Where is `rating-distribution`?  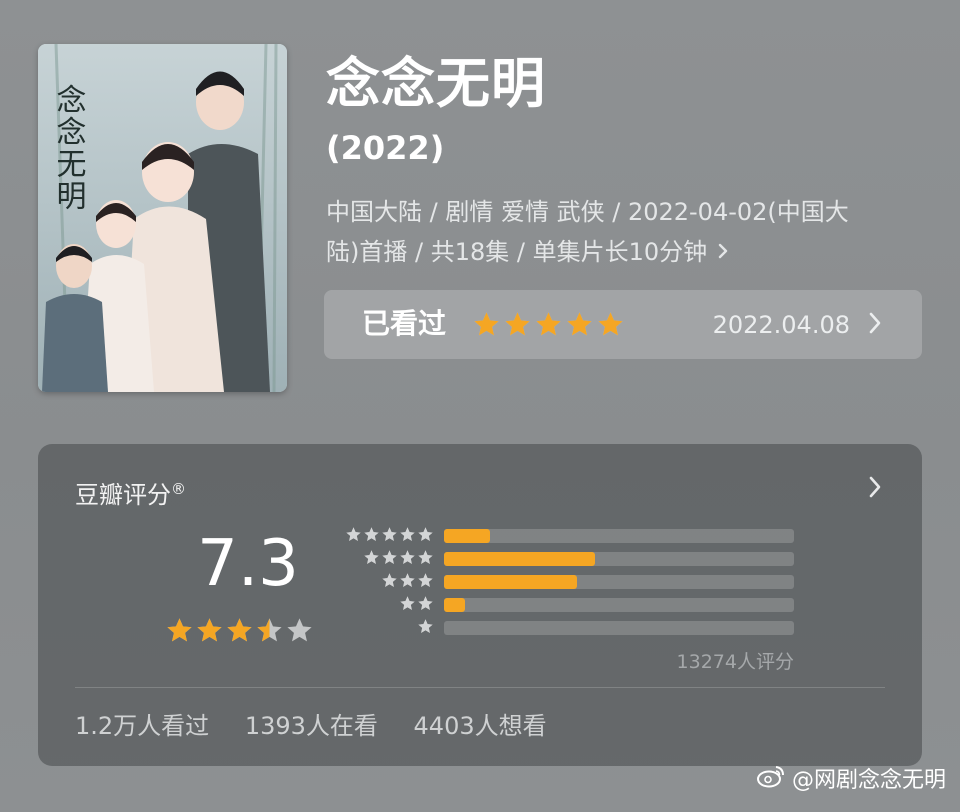
rating-distribution is located at coordinates (574, 585).